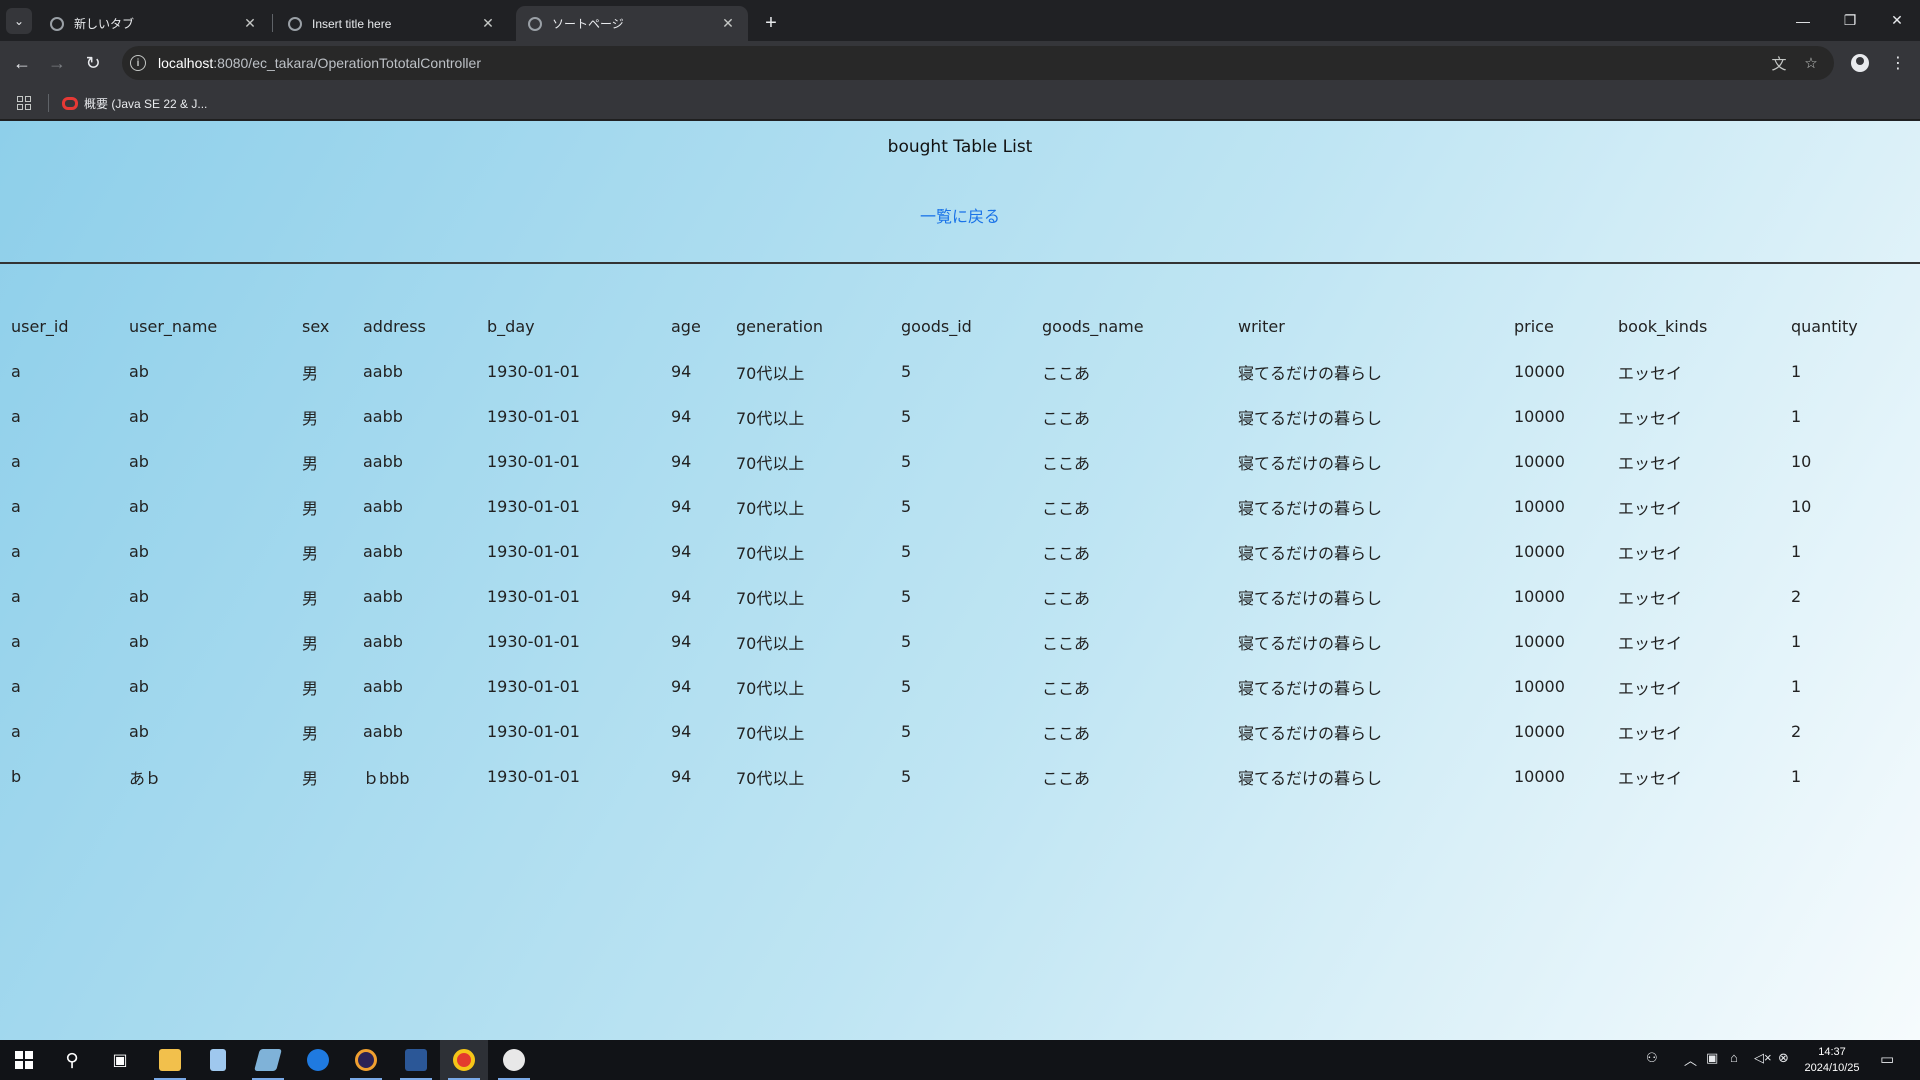  What do you see at coordinates (16, 776) in the screenshot?
I see `cell-user-id: b` at bounding box center [16, 776].